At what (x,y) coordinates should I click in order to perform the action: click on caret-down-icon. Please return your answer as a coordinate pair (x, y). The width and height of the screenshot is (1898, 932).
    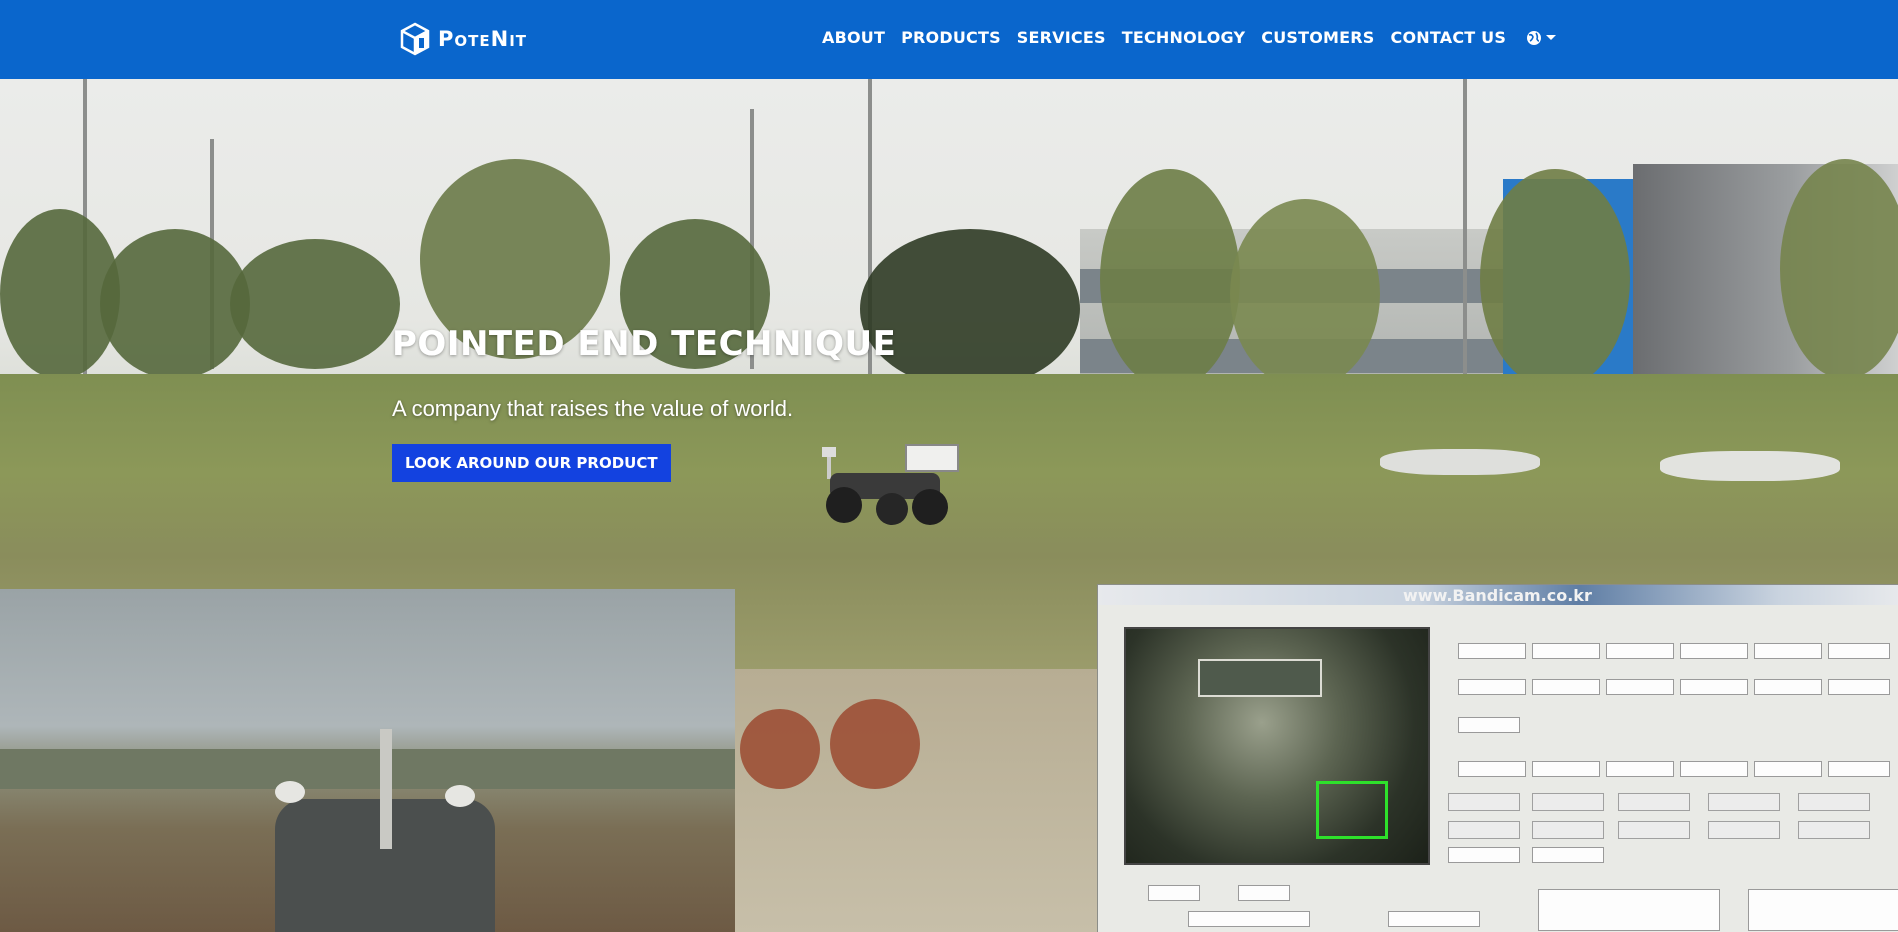
    Looking at the image, I should click on (1551, 37).